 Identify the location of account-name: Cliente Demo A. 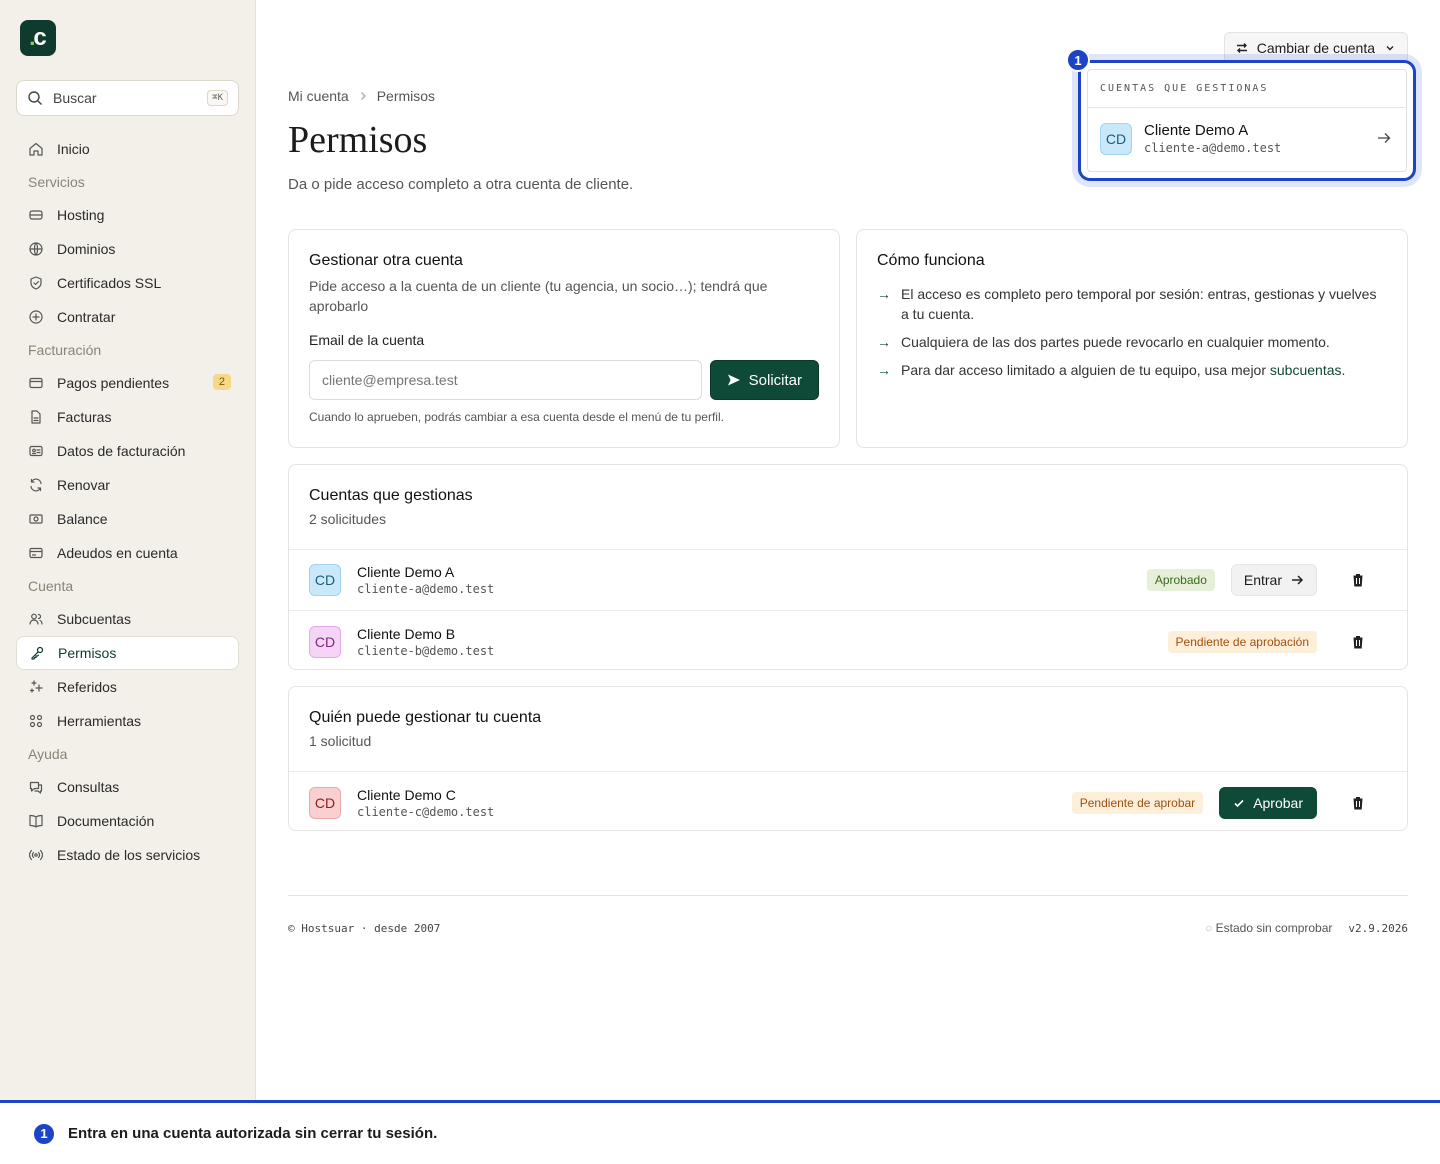
(406, 572).